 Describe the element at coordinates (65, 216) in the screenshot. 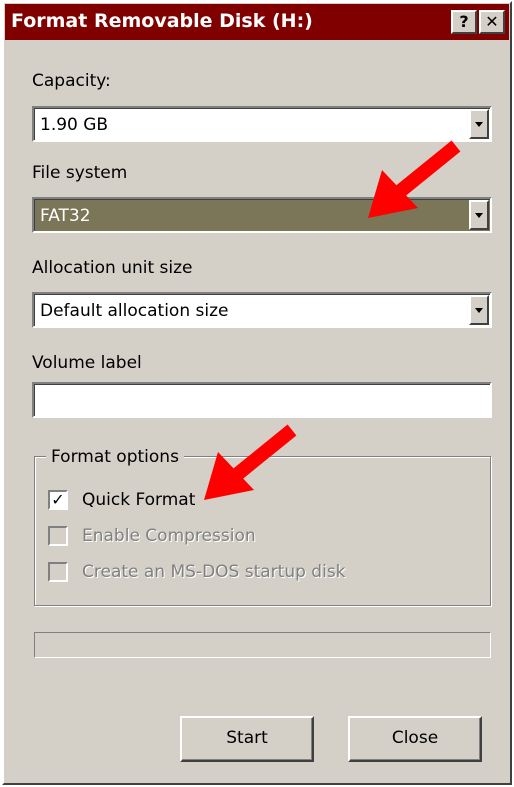

I see `file-system-value: FAT32` at that location.